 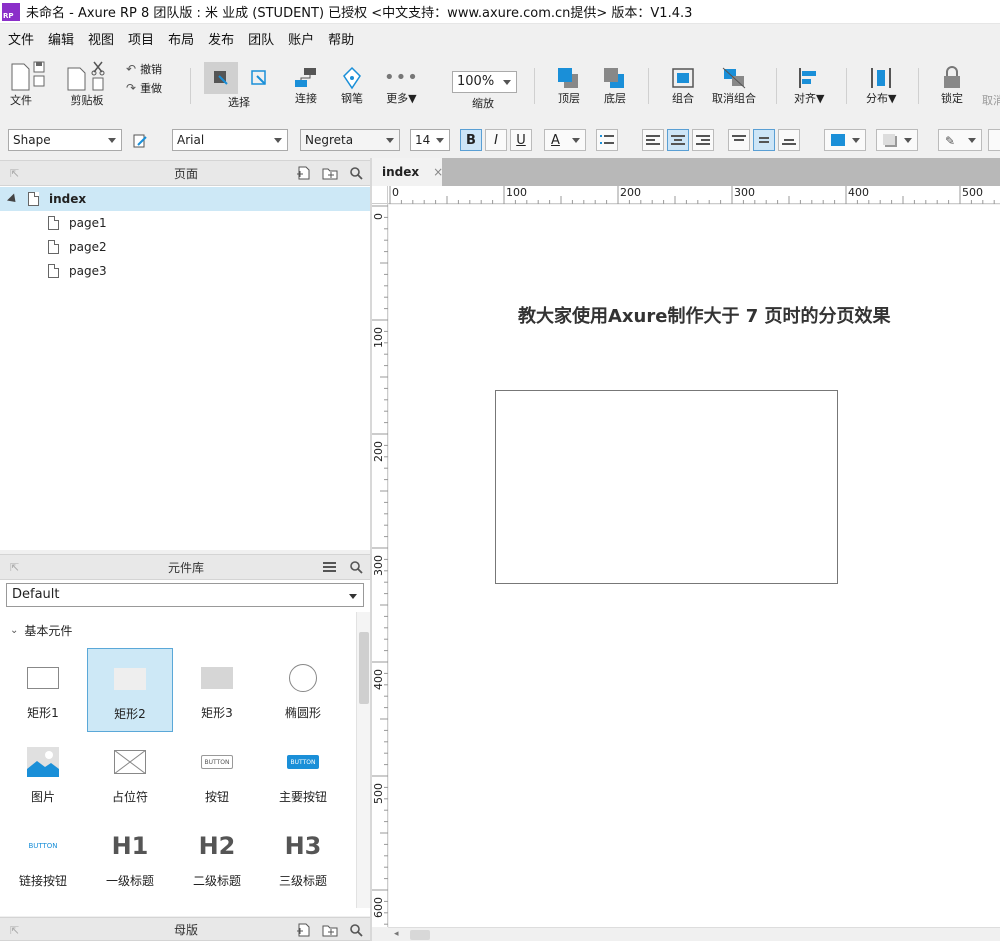 I want to click on menu-team: 团队, so click(x=261, y=38).